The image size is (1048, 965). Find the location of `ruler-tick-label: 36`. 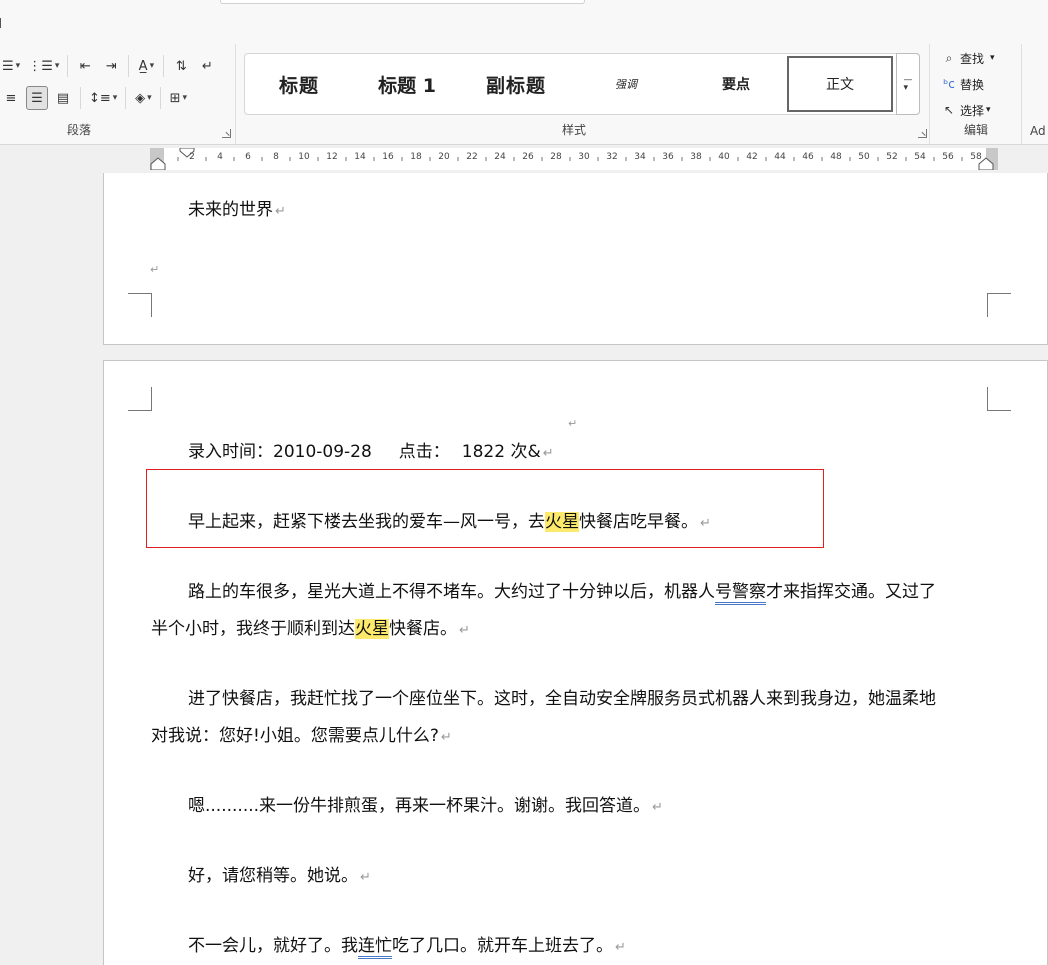

ruler-tick-label: 36 is located at coordinates (668, 157).